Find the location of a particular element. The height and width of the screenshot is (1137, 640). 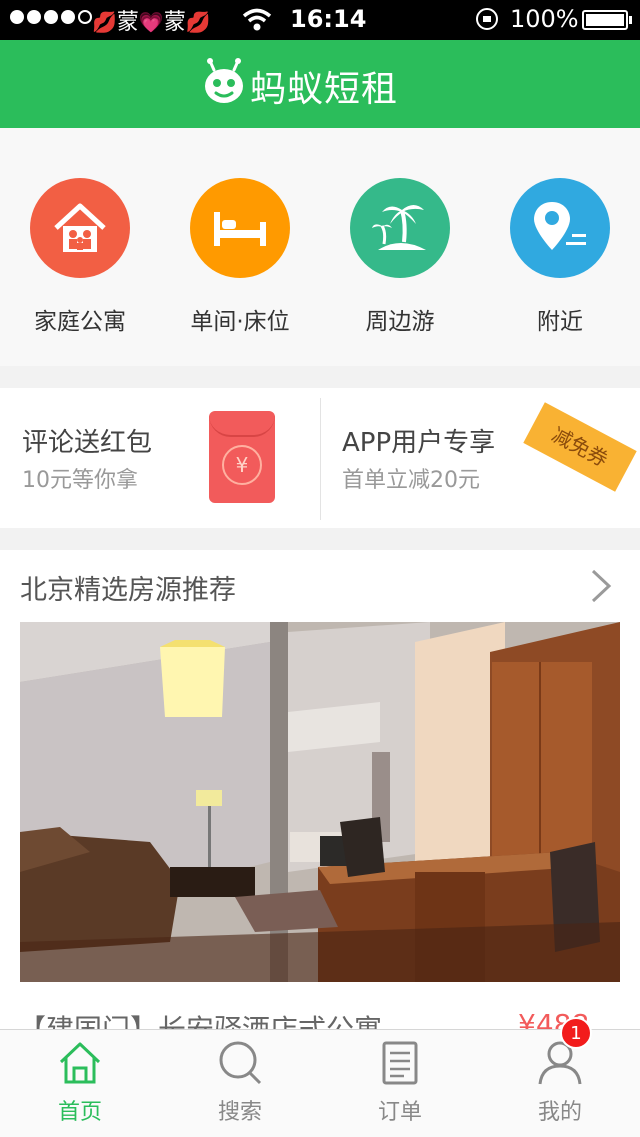

tab-home: 首页 is located at coordinates (80, 1085).